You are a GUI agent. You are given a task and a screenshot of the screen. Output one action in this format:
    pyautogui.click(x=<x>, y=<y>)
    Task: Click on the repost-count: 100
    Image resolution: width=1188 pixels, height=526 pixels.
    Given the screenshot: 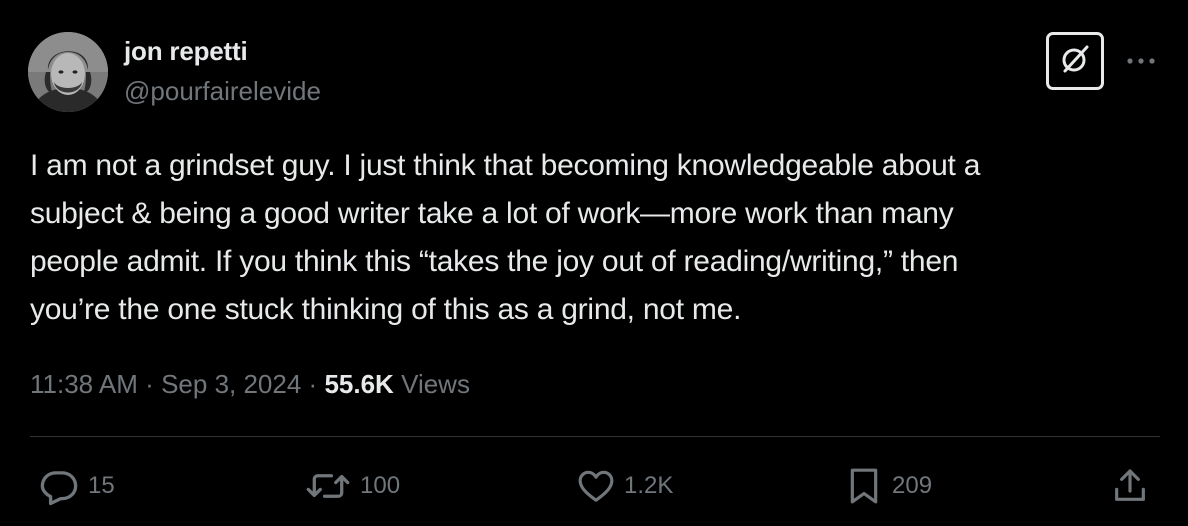 What is the action you would take?
    pyautogui.click(x=380, y=485)
    